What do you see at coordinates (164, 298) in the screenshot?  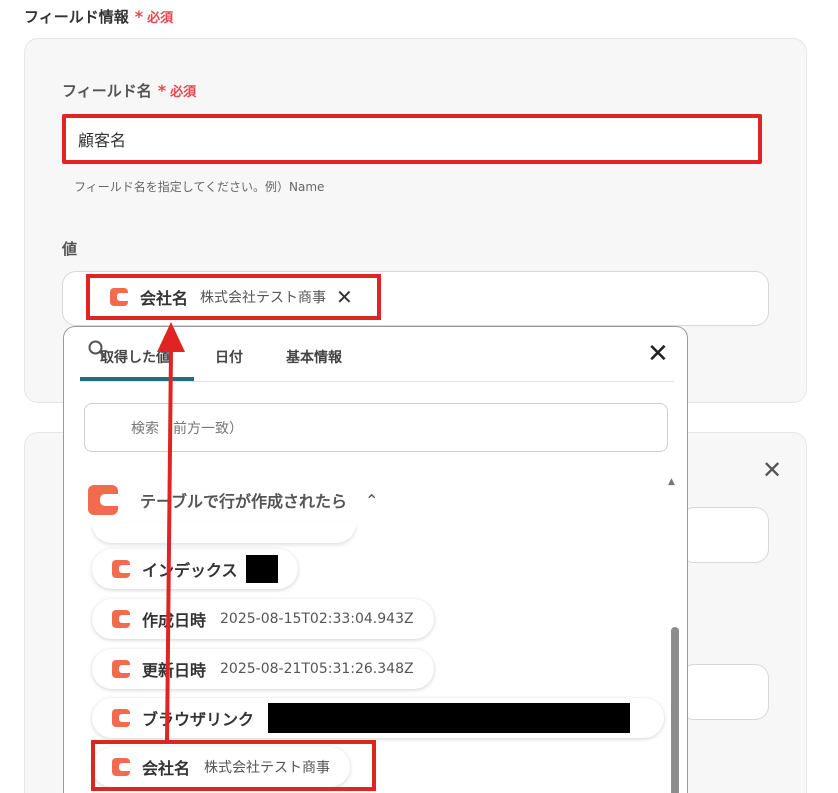 I see `token-label: 会社名` at bounding box center [164, 298].